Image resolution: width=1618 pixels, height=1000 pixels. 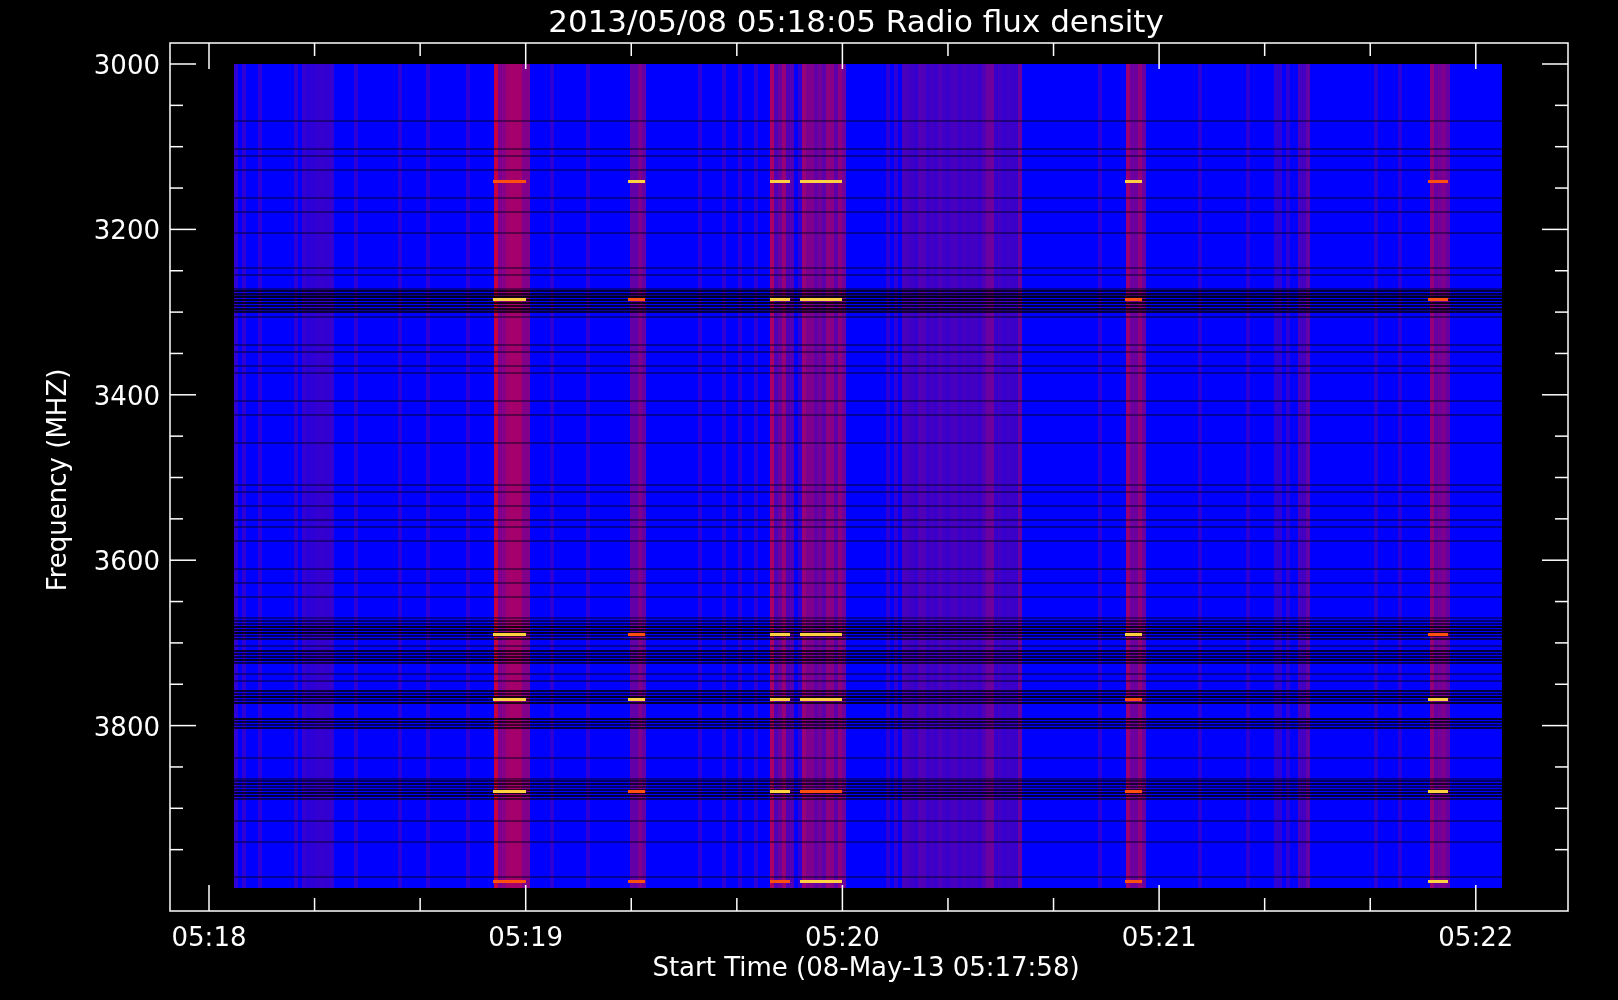 What do you see at coordinates (126, 230) in the screenshot?
I see `y-tick-label: 3200` at bounding box center [126, 230].